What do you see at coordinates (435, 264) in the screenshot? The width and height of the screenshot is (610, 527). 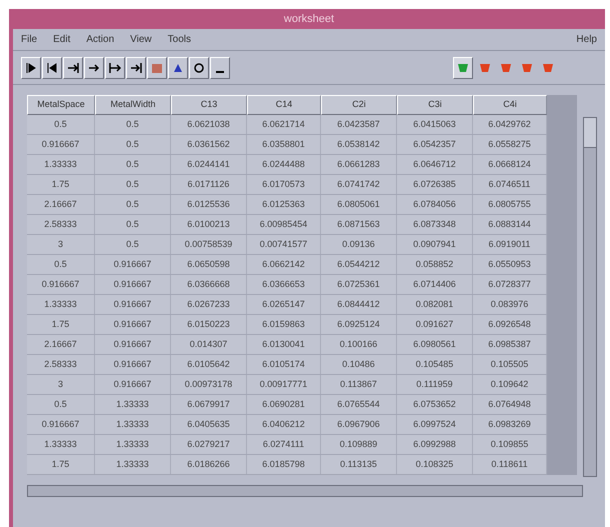 I see `table-cell: 0.058852` at bounding box center [435, 264].